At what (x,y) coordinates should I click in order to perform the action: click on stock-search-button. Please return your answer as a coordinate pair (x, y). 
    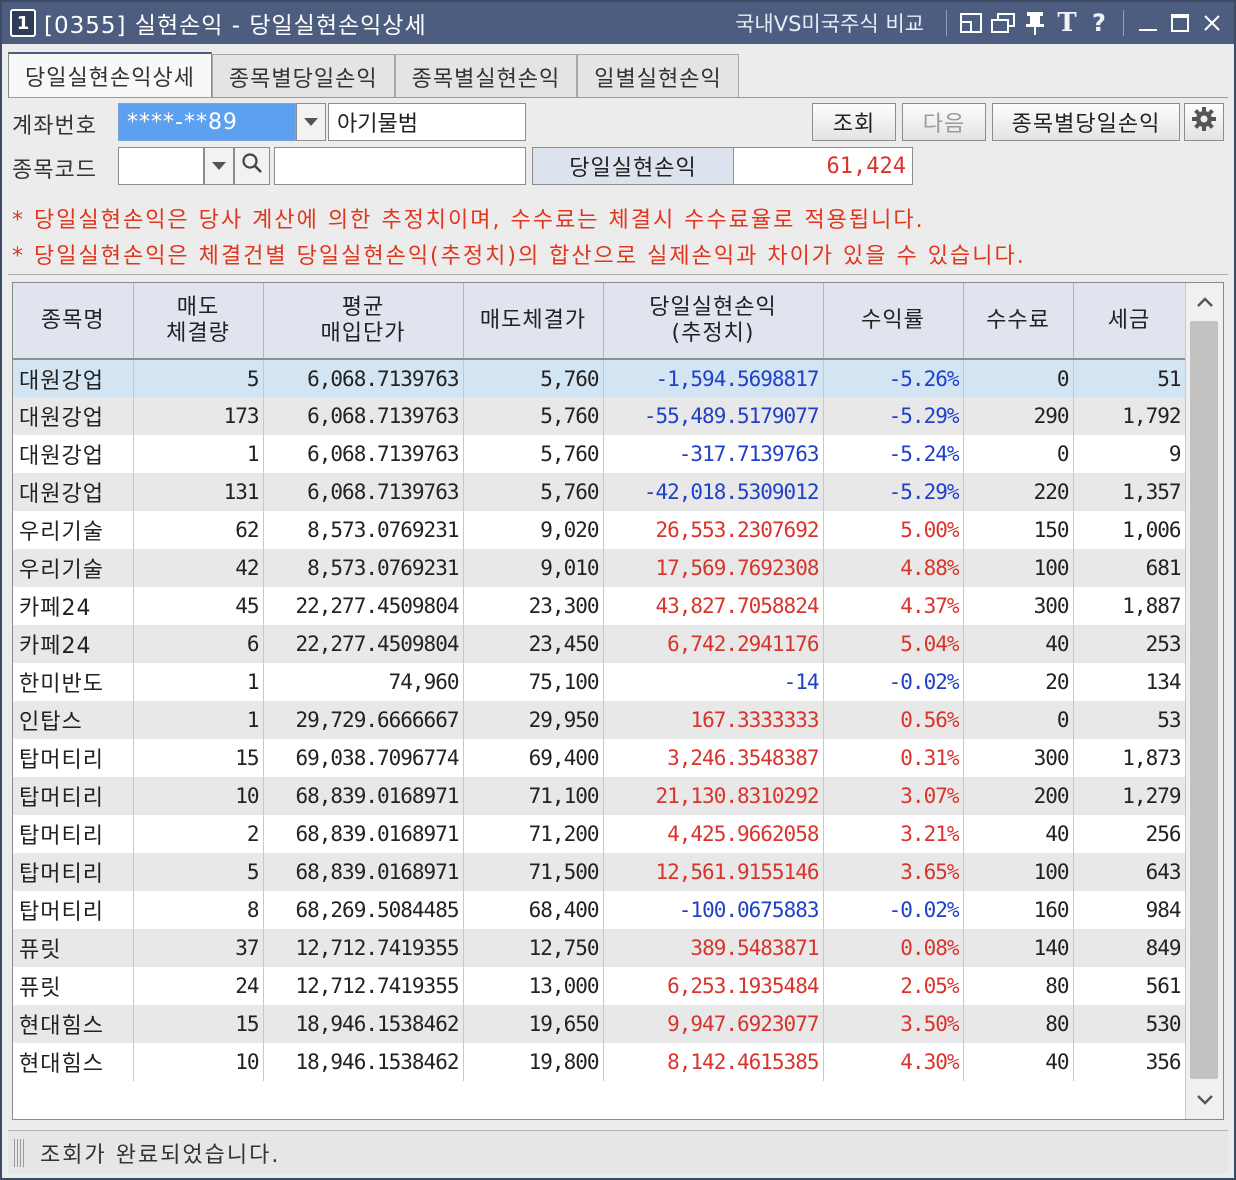
    Looking at the image, I should click on (252, 166).